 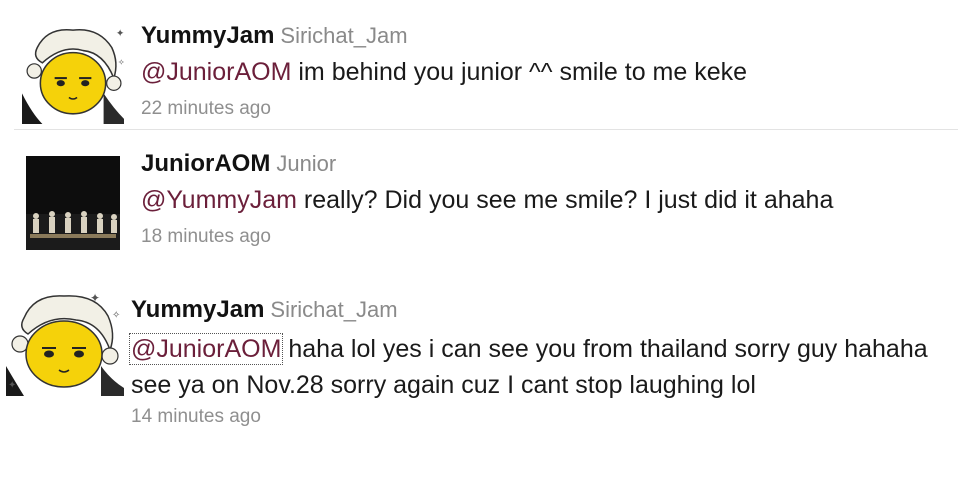 I want to click on cartoon-face-icon: ✦ ✧ ✦, so click(x=65, y=342).